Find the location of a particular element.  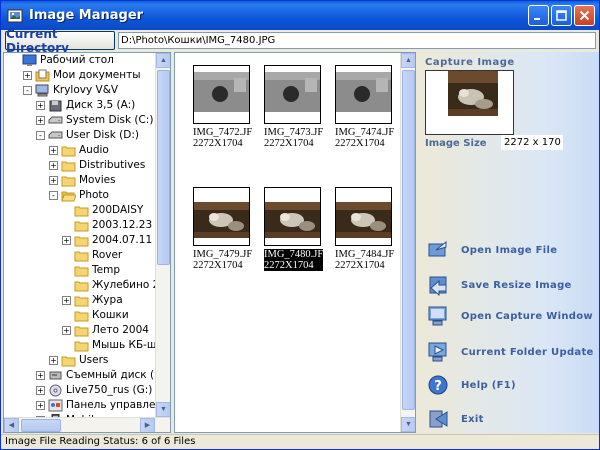

preview-image is located at coordinates (473, 93).